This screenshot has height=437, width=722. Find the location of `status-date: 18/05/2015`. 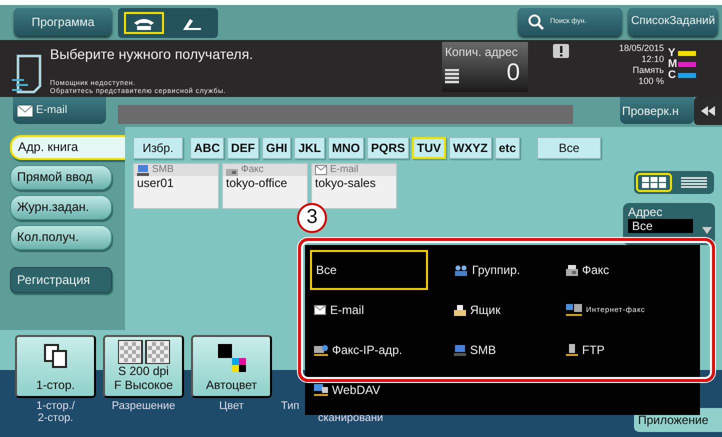

status-date: 18/05/2015 is located at coordinates (641, 48).